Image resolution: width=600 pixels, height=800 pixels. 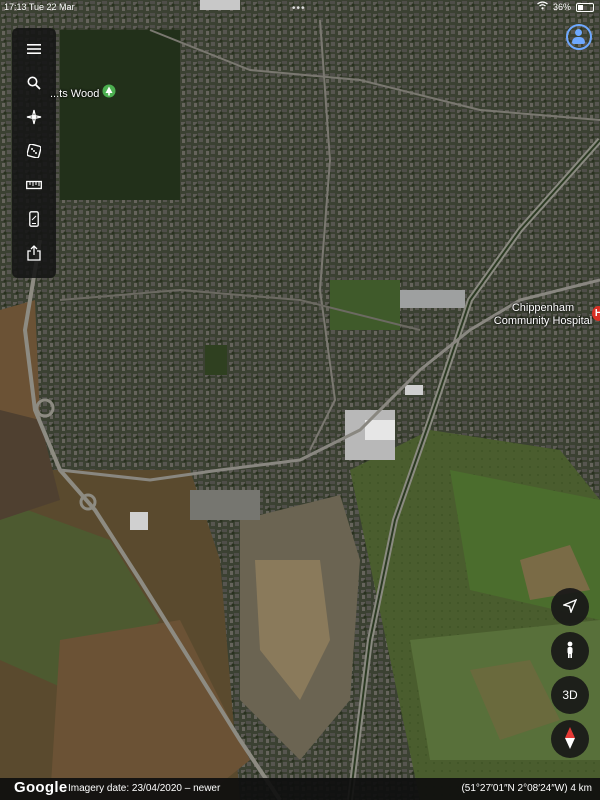 I want to click on hospital-marker-icon: H, so click(x=596, y=313).